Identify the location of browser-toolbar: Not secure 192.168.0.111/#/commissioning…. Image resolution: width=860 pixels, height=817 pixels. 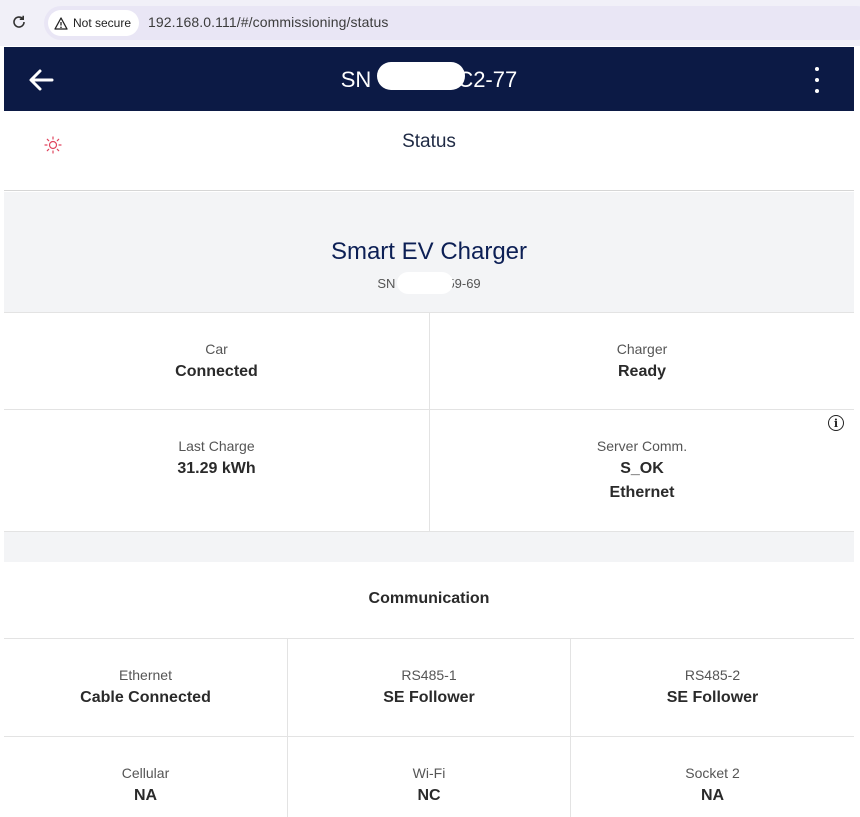
(430, 23).